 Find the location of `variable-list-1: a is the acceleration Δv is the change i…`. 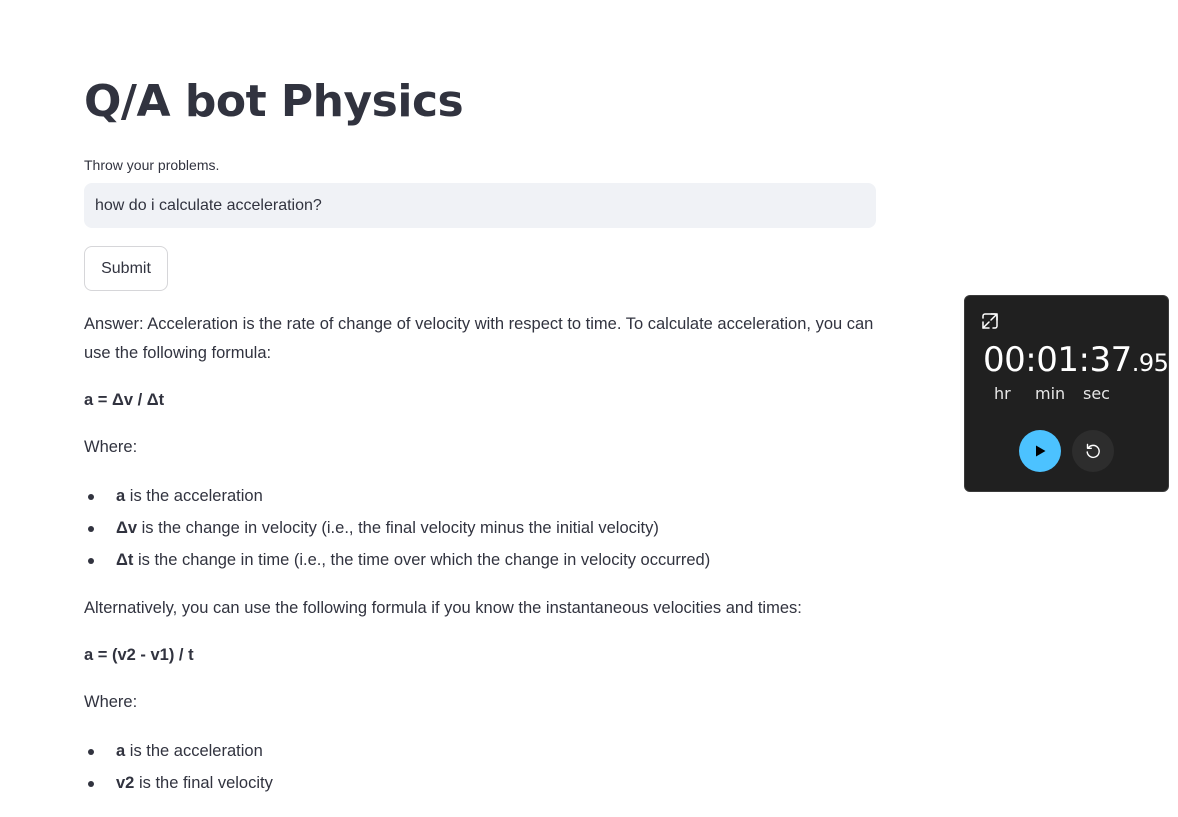

variable-list-1: a is the acceleration Δv is the change i… is located at coordinates (480, 528).